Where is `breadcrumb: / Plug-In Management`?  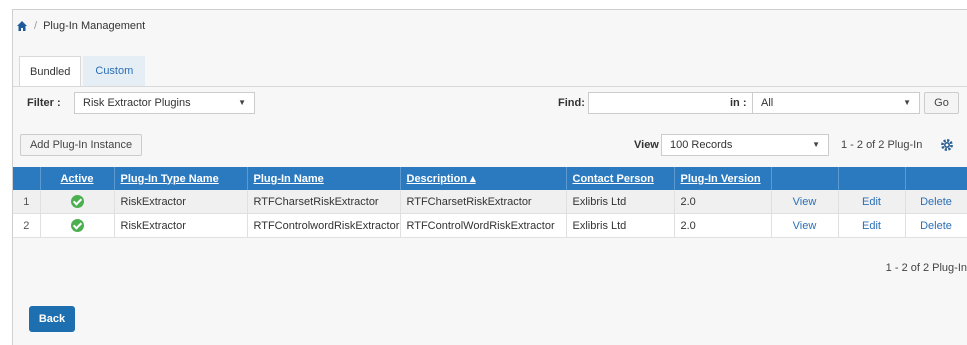
breadcrumb: / Plug-In Management is located at coordinates (80, 26).